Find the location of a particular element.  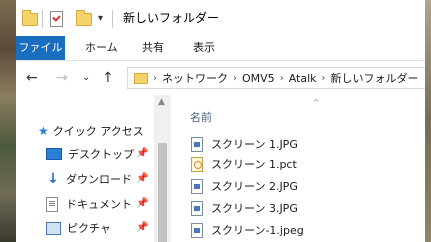

column-header-name: 名前 is located at coordinates (201, 117).